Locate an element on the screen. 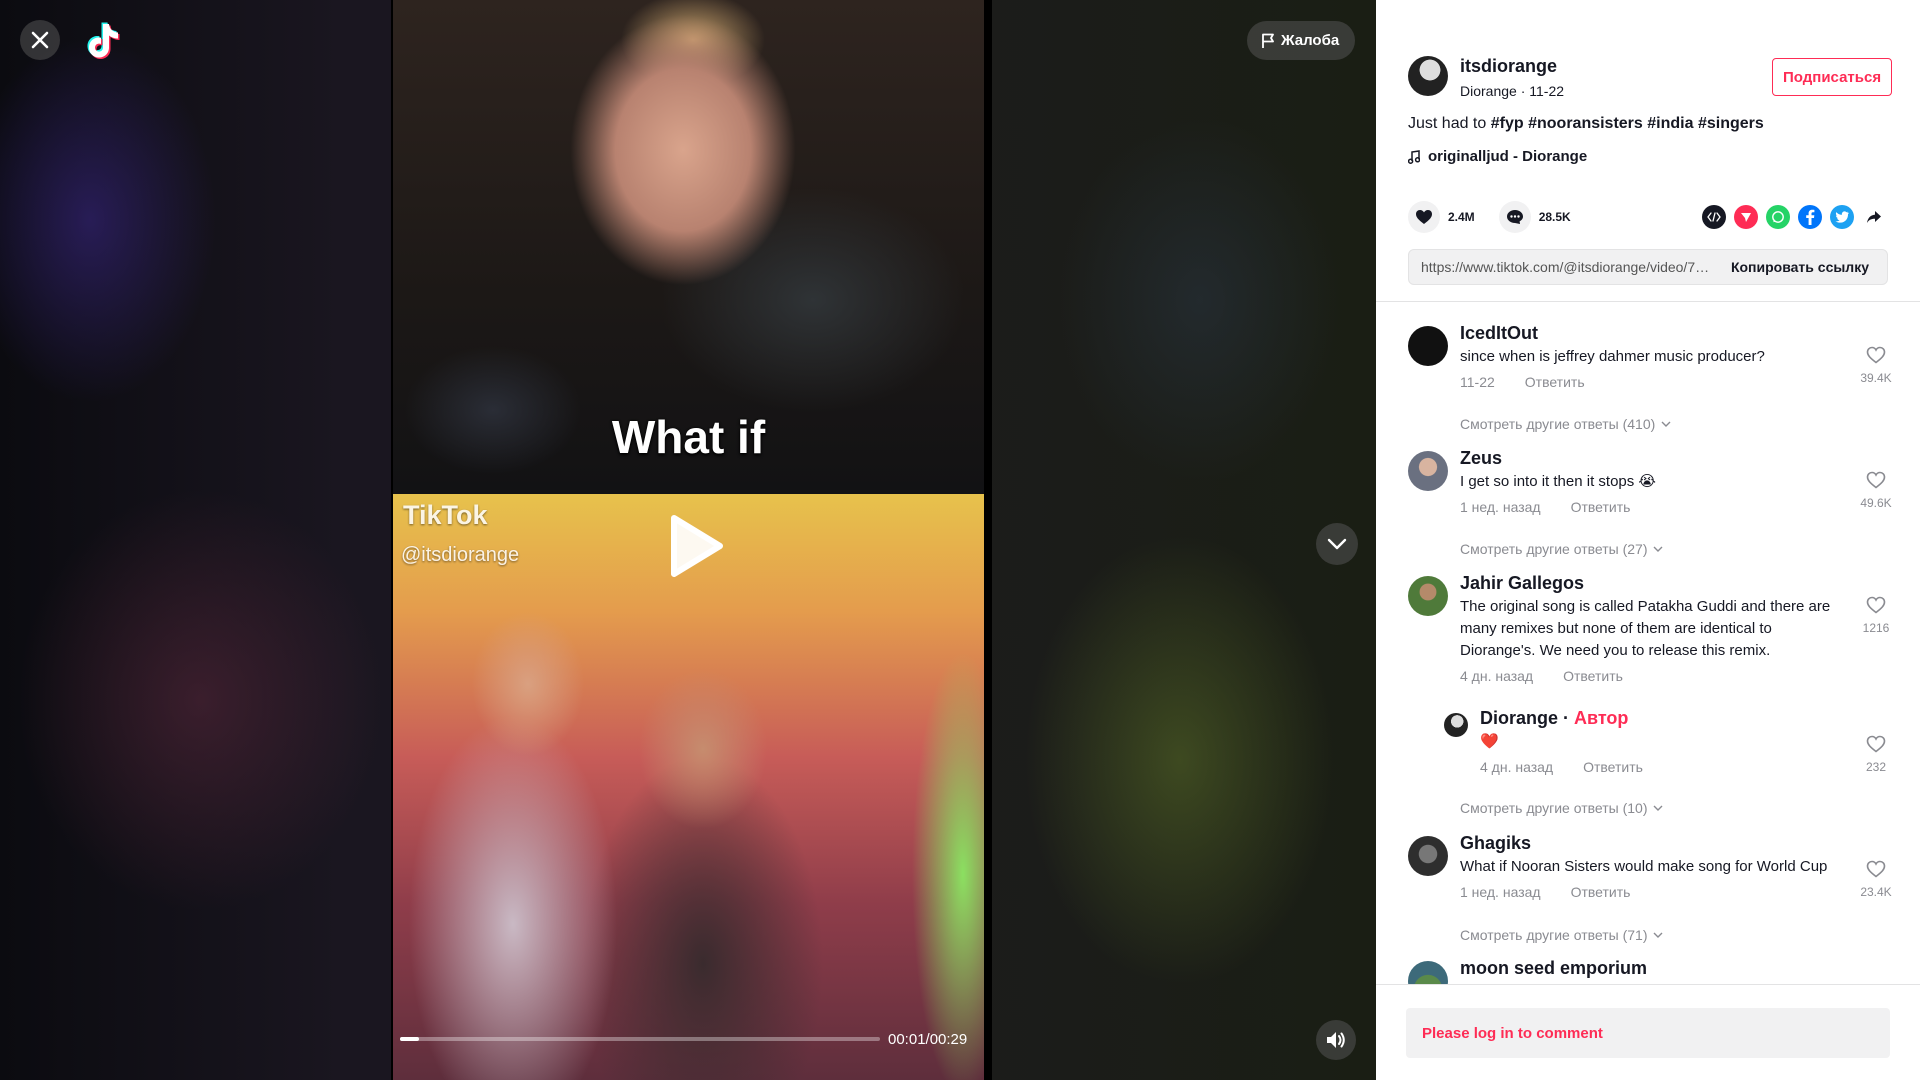 The width and height of the screenshot is (1920, 1080). comment-like-count: 23.4K is located at coordinates (1876, 892).